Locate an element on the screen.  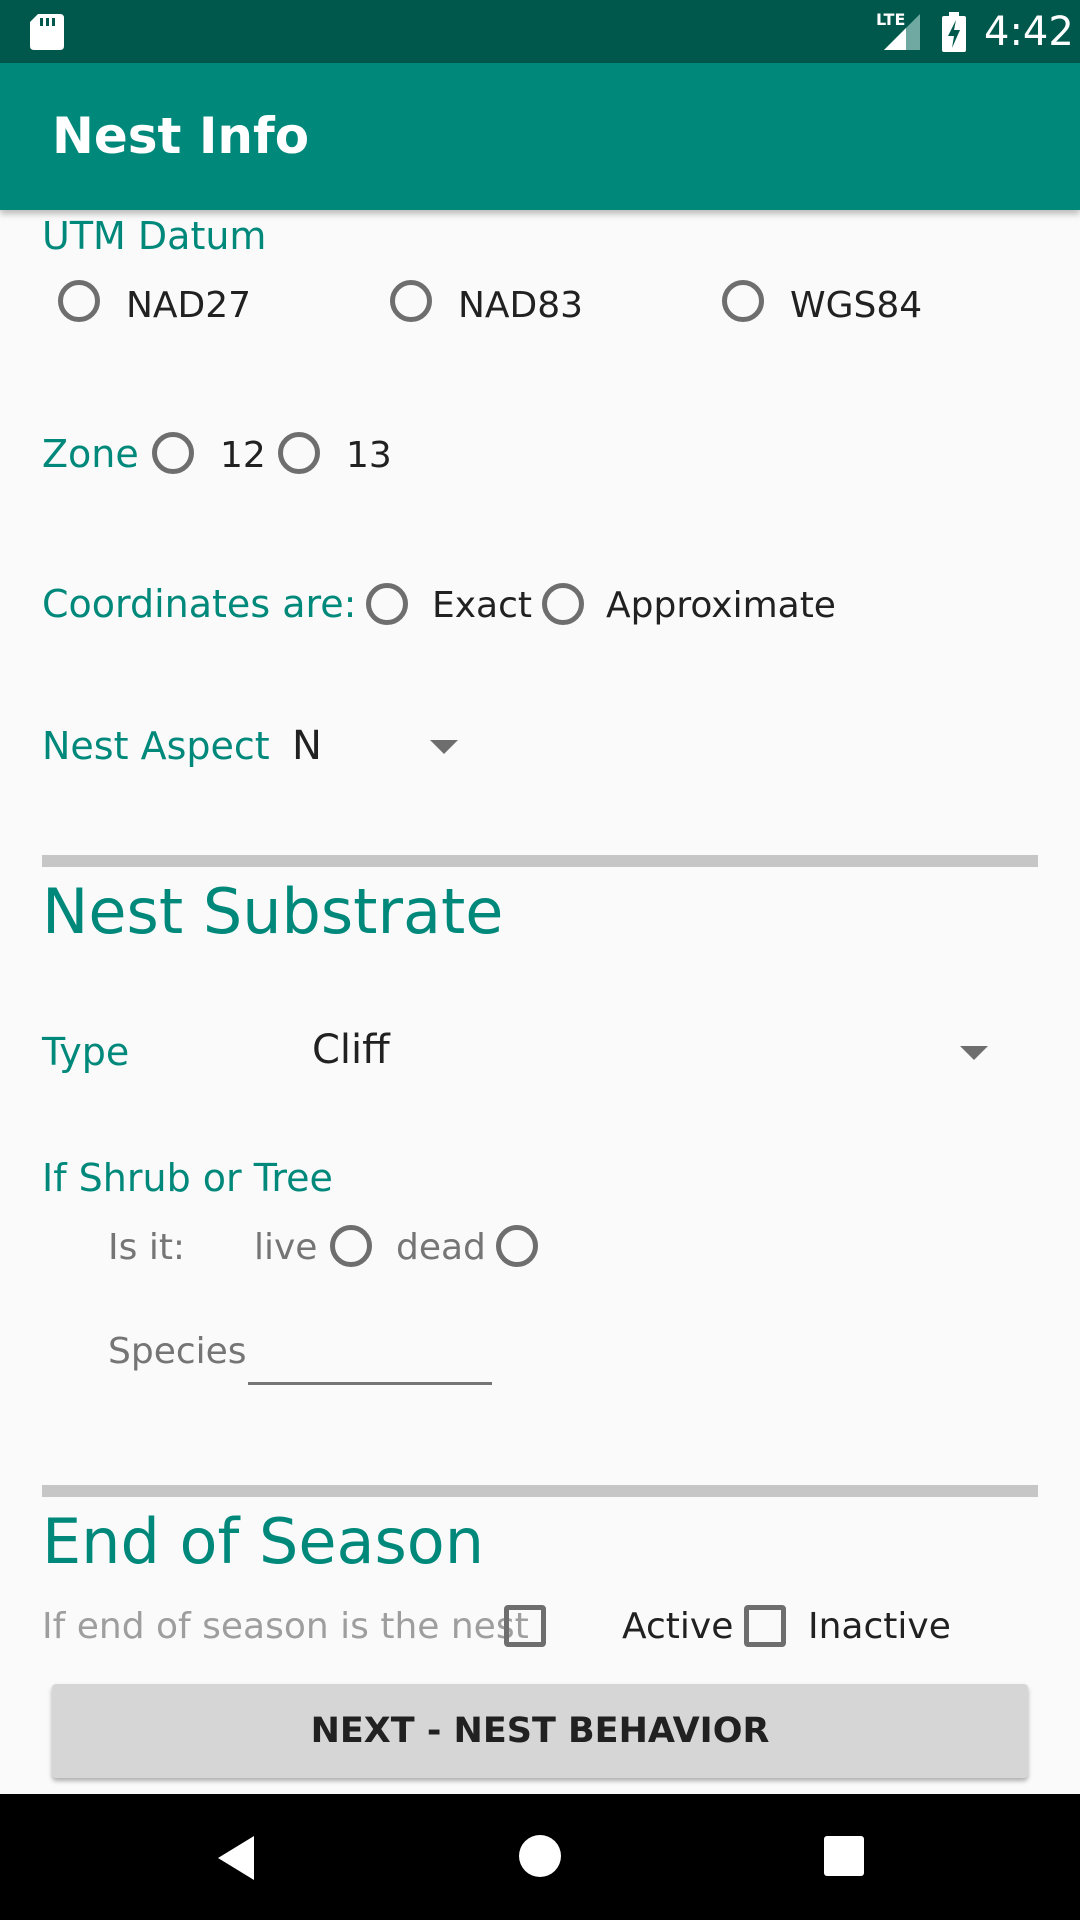
active-label: Active is located at coordinates (677, 1627).